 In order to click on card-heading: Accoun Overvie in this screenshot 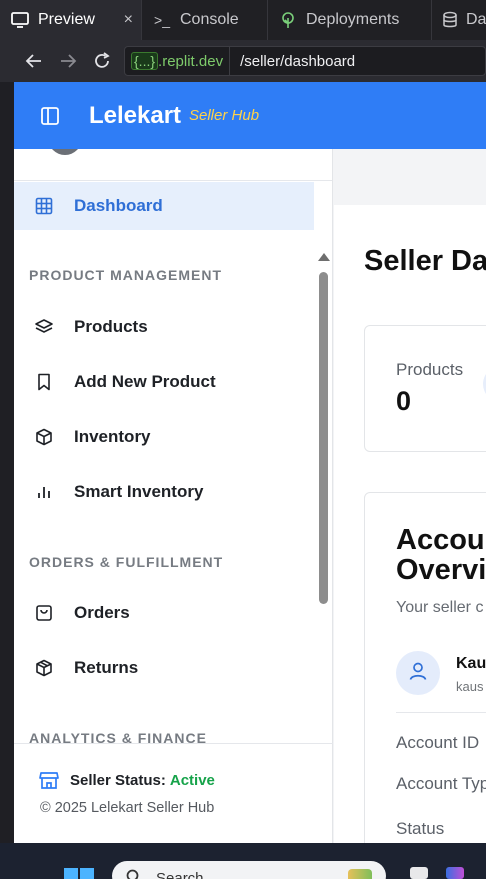, I will do `click(441, 555)`.